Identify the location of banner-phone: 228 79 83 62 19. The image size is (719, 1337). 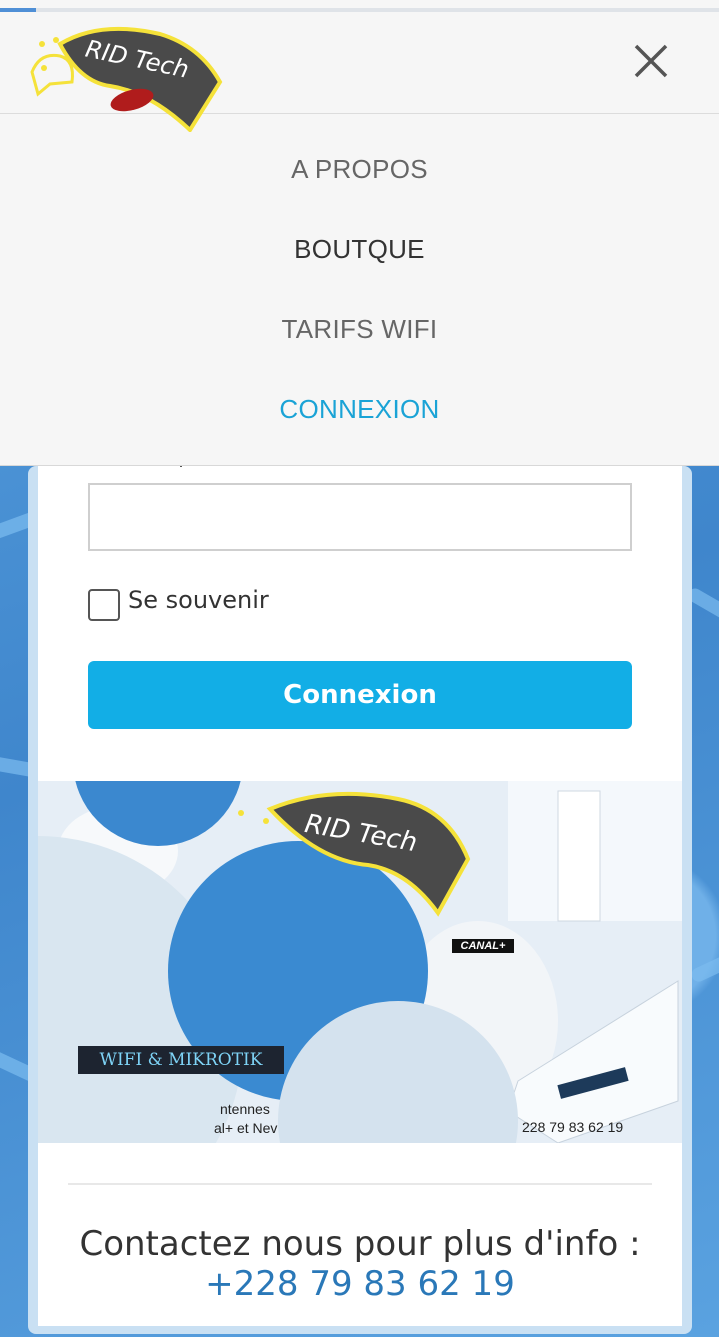
(573, 1127).